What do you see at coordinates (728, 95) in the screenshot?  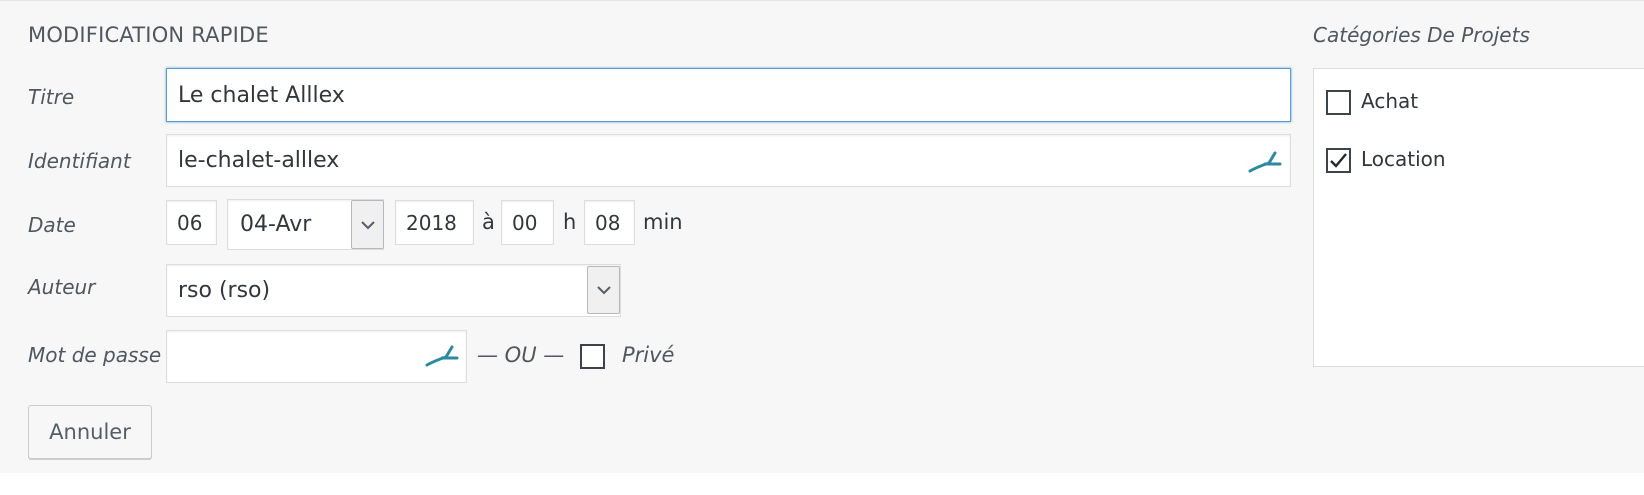 I see `title-input: Le chalet Alllex` at bounding box center [728, 95].